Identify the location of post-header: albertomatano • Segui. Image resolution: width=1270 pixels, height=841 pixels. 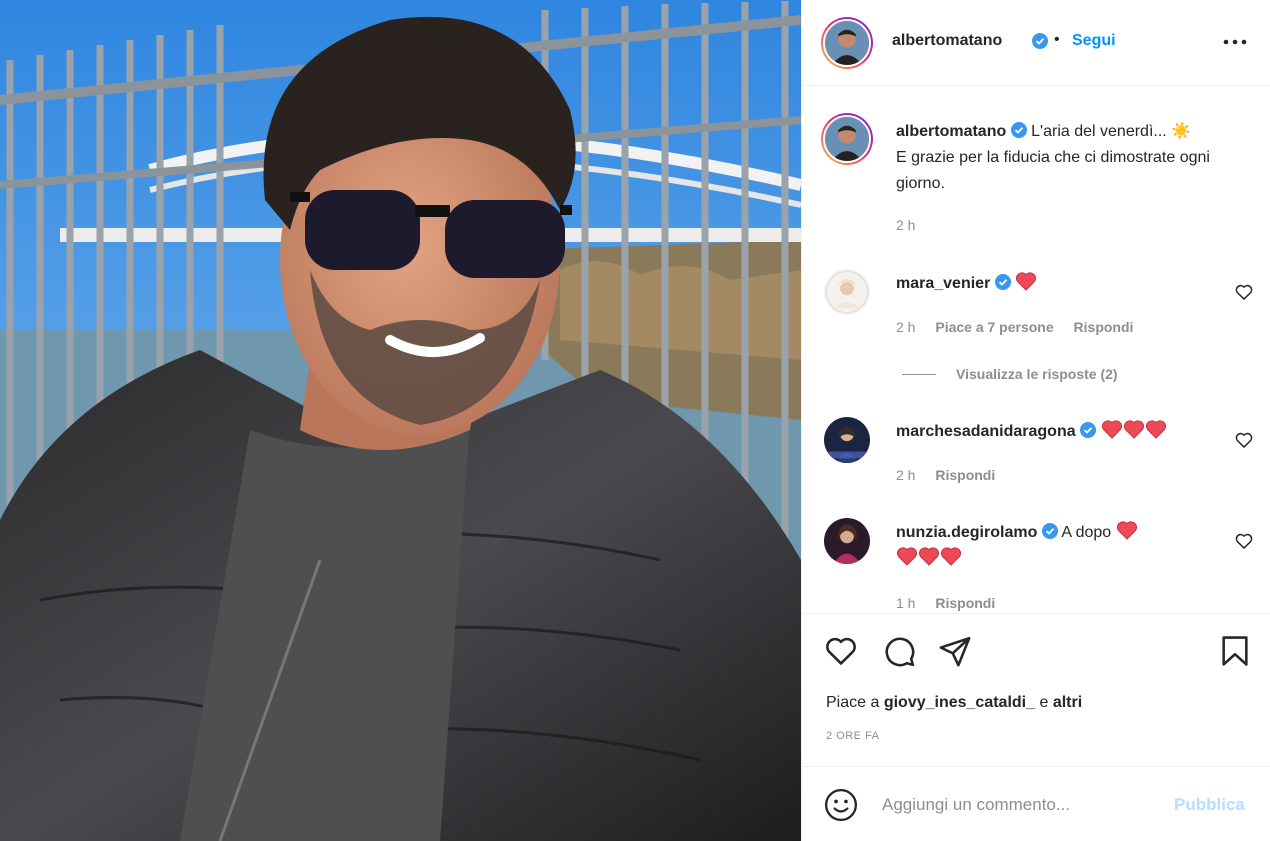
(1036, 43).